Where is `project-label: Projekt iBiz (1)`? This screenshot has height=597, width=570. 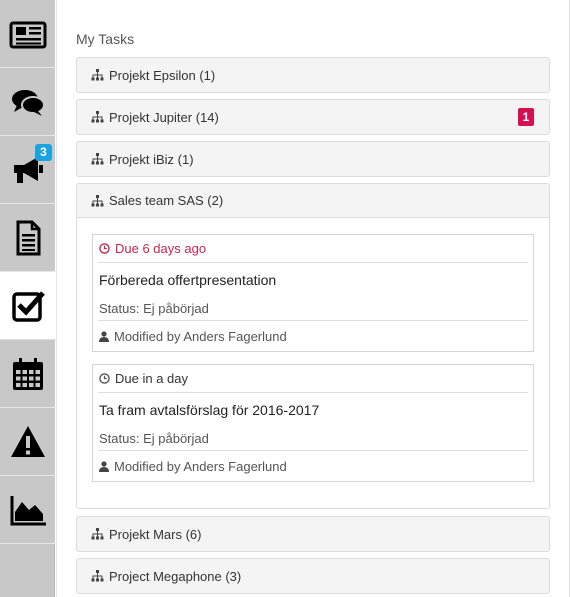 project-label: Projekt iBiz (1) is located at coordinates (151, 159).